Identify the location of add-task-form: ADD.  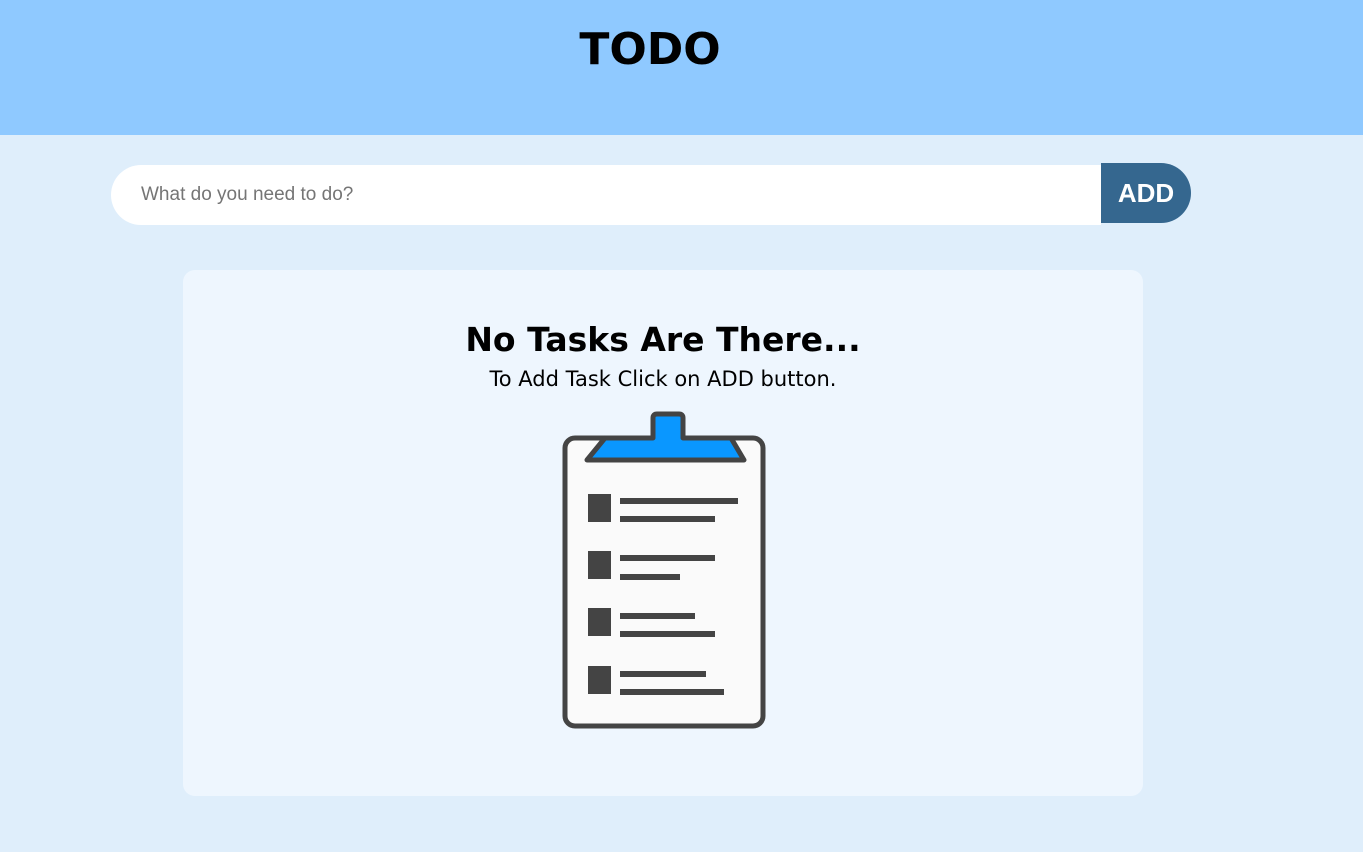
(651, 194).